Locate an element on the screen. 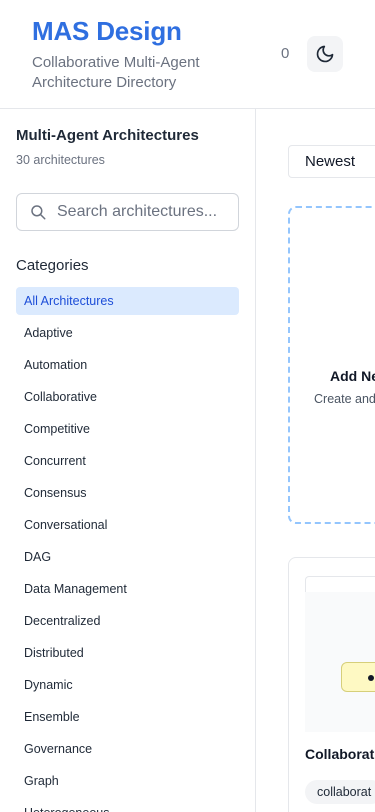 Image resolution: width=375 pixels, height=812 pixels. category-item-decentralized: Decentralized is located at coordinates (127, 621).